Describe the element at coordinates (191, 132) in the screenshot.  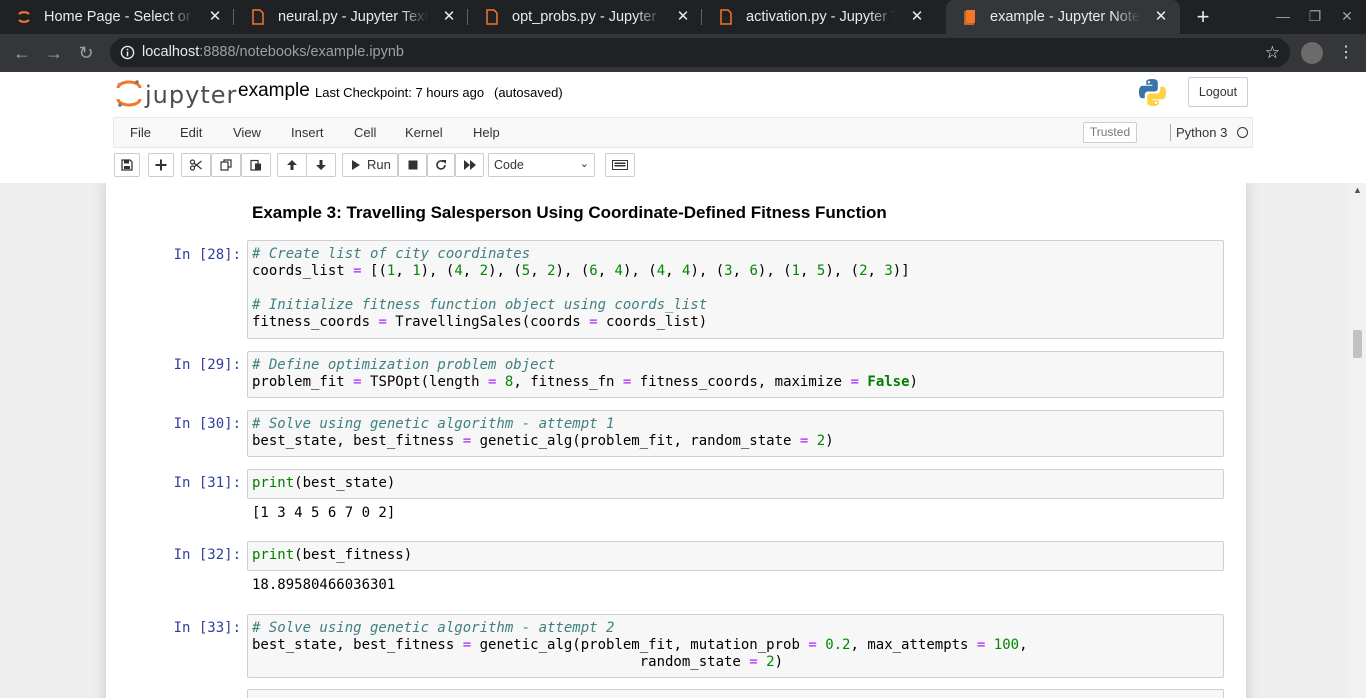
I see `menu-edit: Edit` at that location.